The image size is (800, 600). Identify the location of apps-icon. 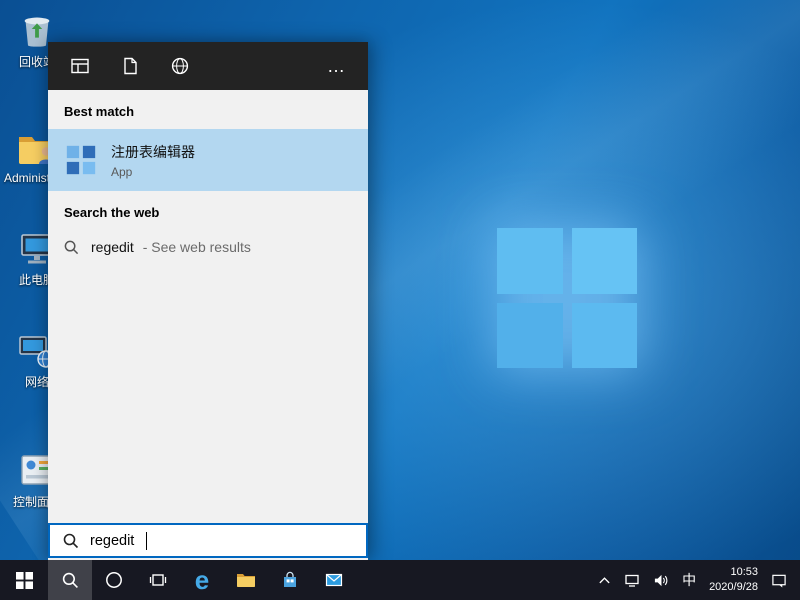
(80, 66).